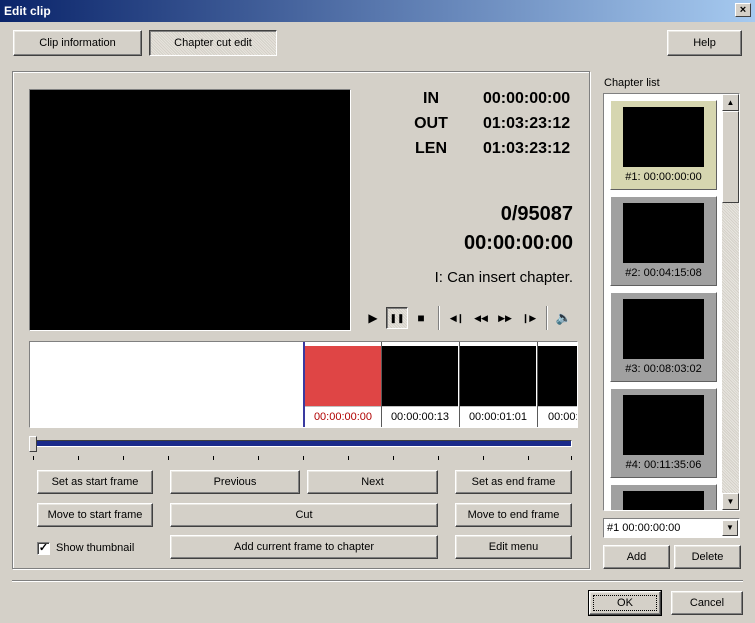  What do you see at coordinates (513, 547) in the screenshot?
I see `edit-menu-button: Edit menu` at bounding box center [513, 547].